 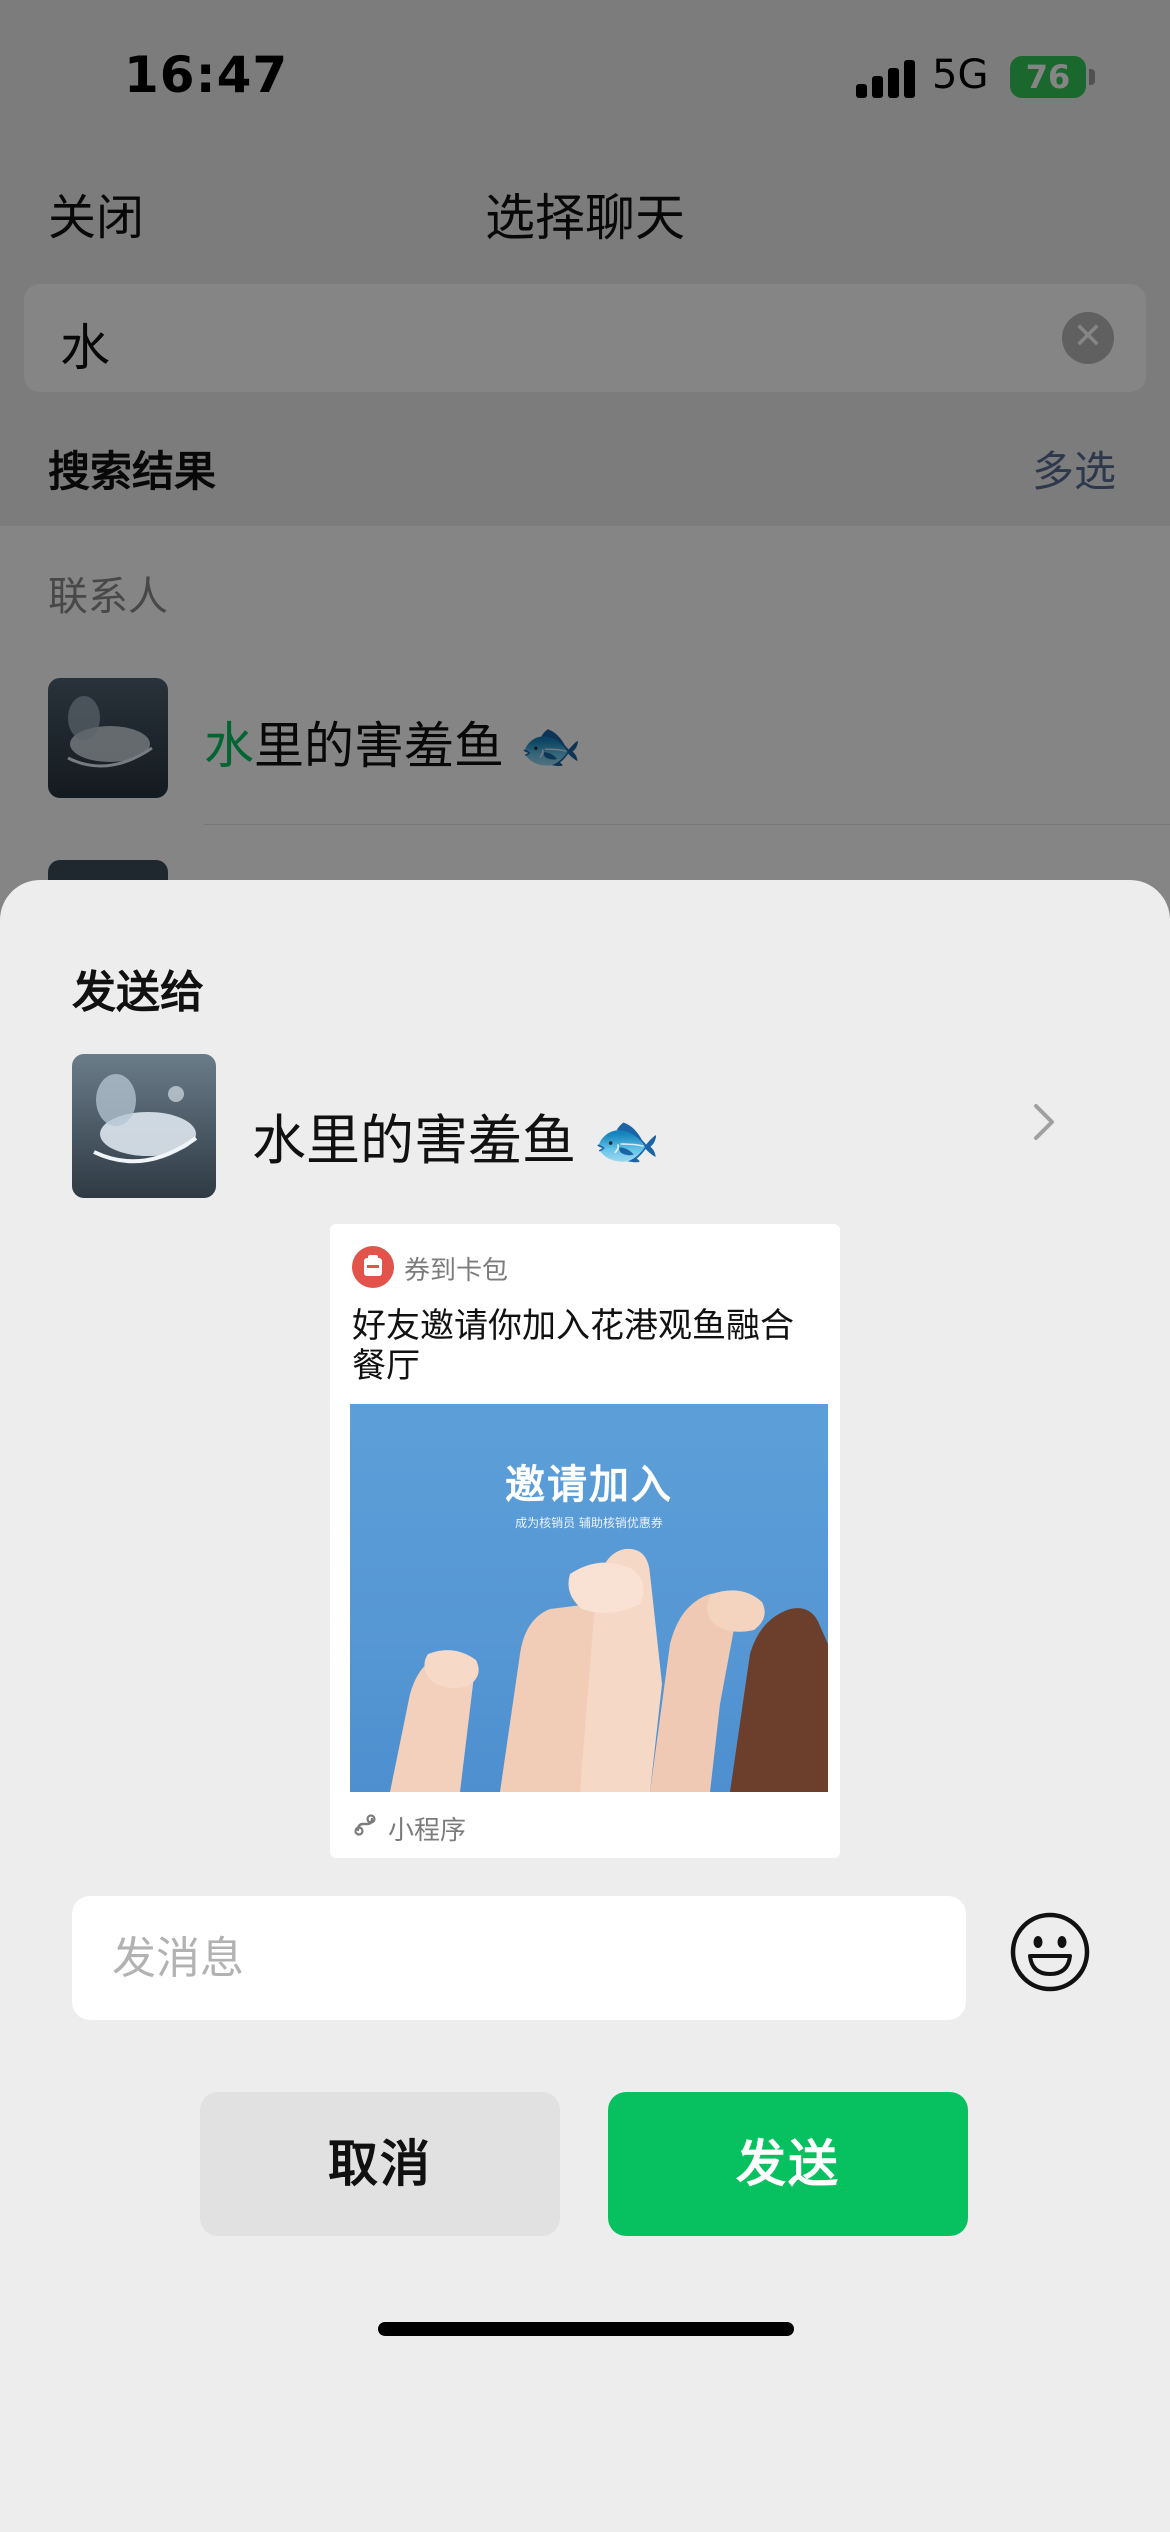 I want to click on recipient-name: 水里的害羞鱼 🐟, so click(x=456, y=1140).